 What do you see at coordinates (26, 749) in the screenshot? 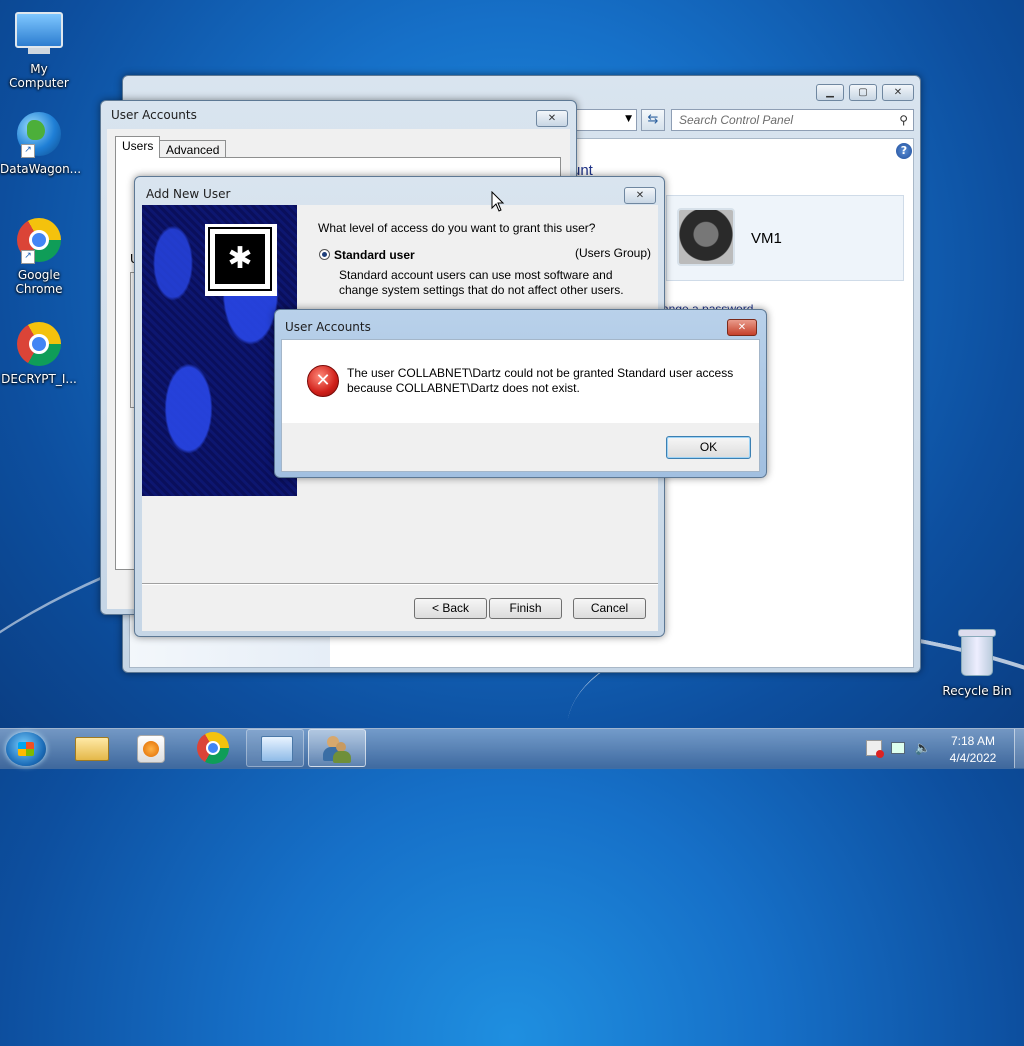
I see `start-button` at bounding box center [26, 749].